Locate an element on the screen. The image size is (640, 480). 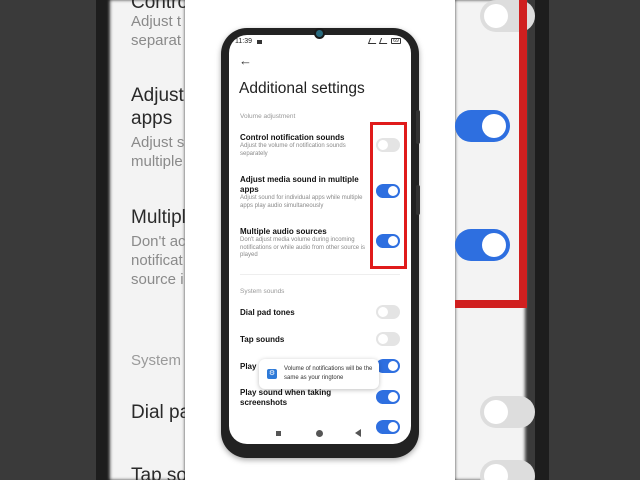
background-text: Adjust t is located at coordinates (156, 21).